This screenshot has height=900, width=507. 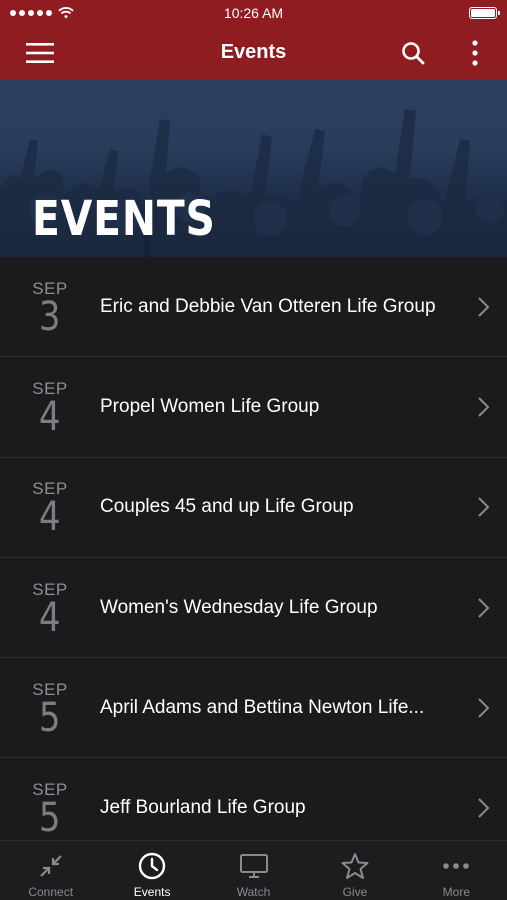 I want to click on tab-events: Events, so click(x=151, y=870).